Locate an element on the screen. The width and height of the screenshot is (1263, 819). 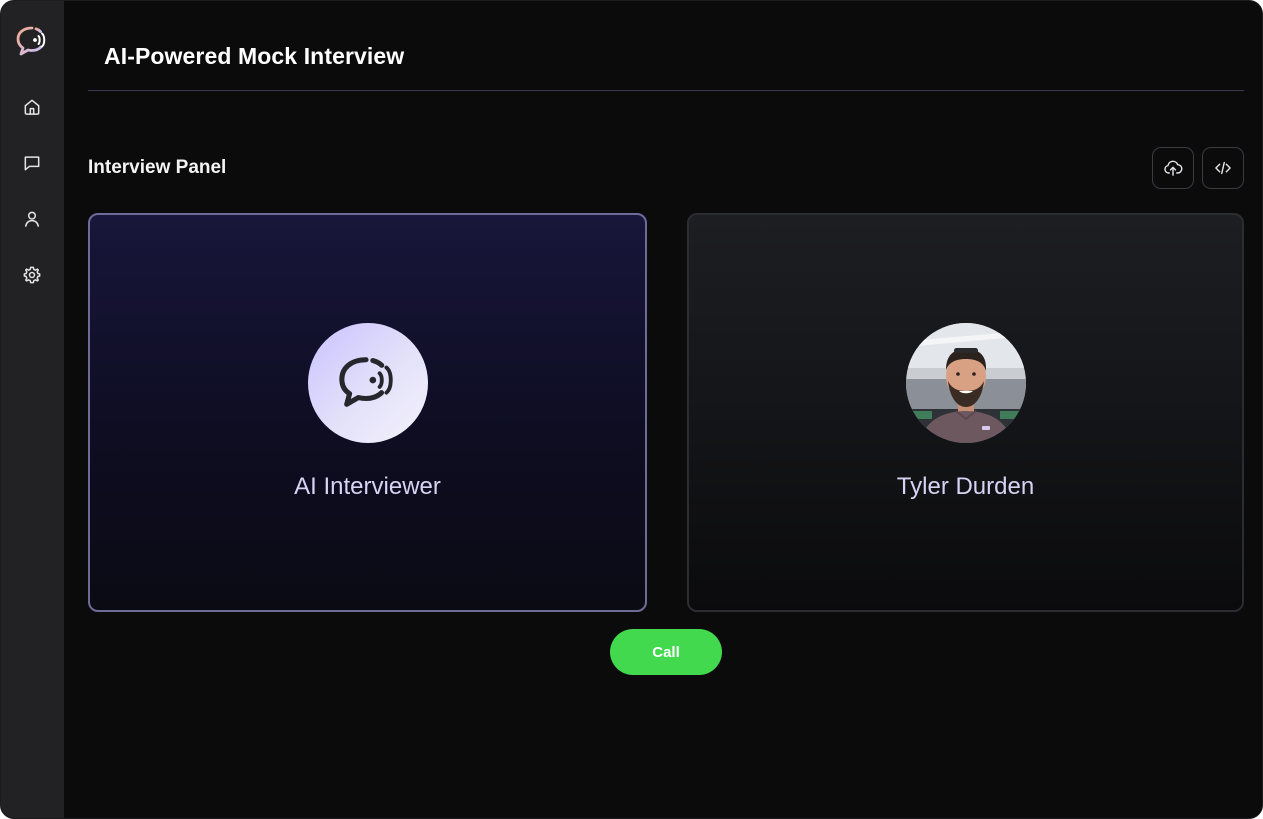
upload-button is located at coordinates (1173, 168).